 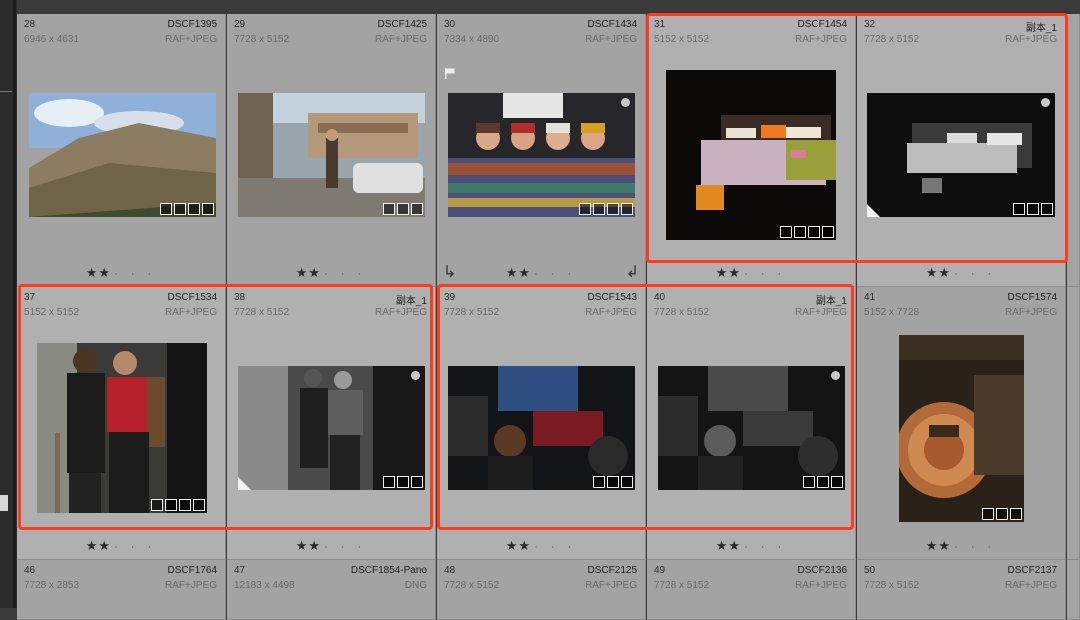 I want to click on grid-cell-28: 28 DSCF1395 6946 x 4631 RAF+JPEG ★★ · · ·, so click(x=121, y=150).